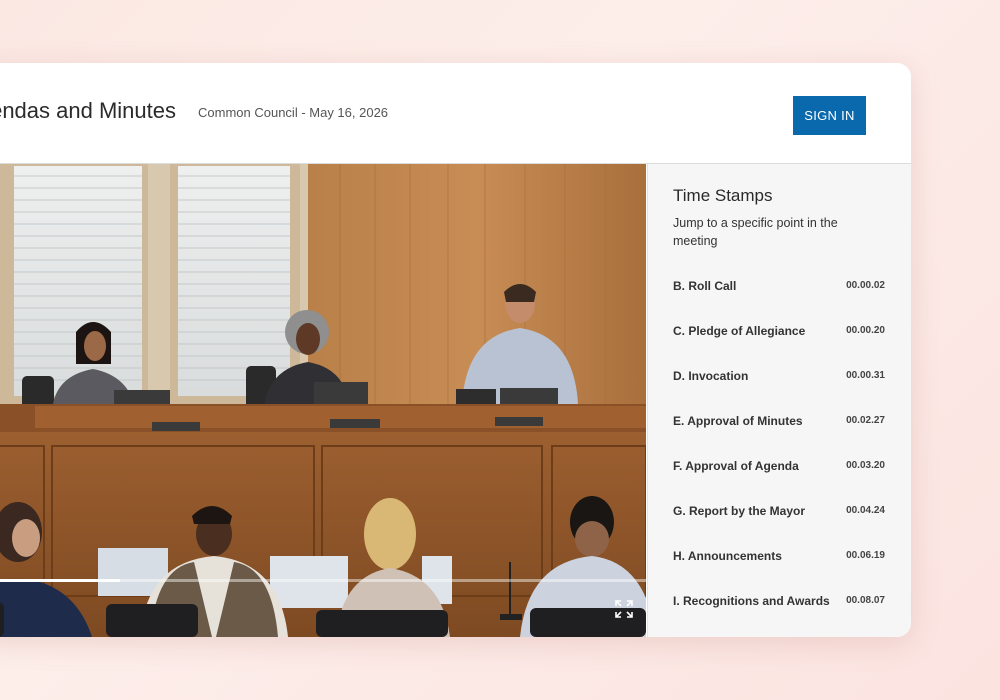 The image size is (1000, 700). What do you see at coordinates (711, 376) in the screenshot?
I see `timestamp-label: D. Invocation` at bounding box center [711, 376].